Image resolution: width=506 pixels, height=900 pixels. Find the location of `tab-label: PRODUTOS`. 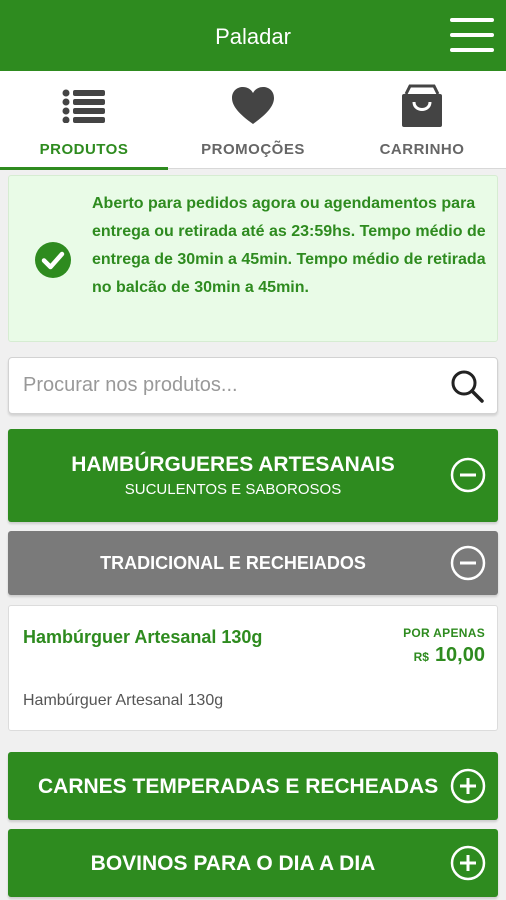

tab-label: PRODUTOS is located at coordinates (84, 149).